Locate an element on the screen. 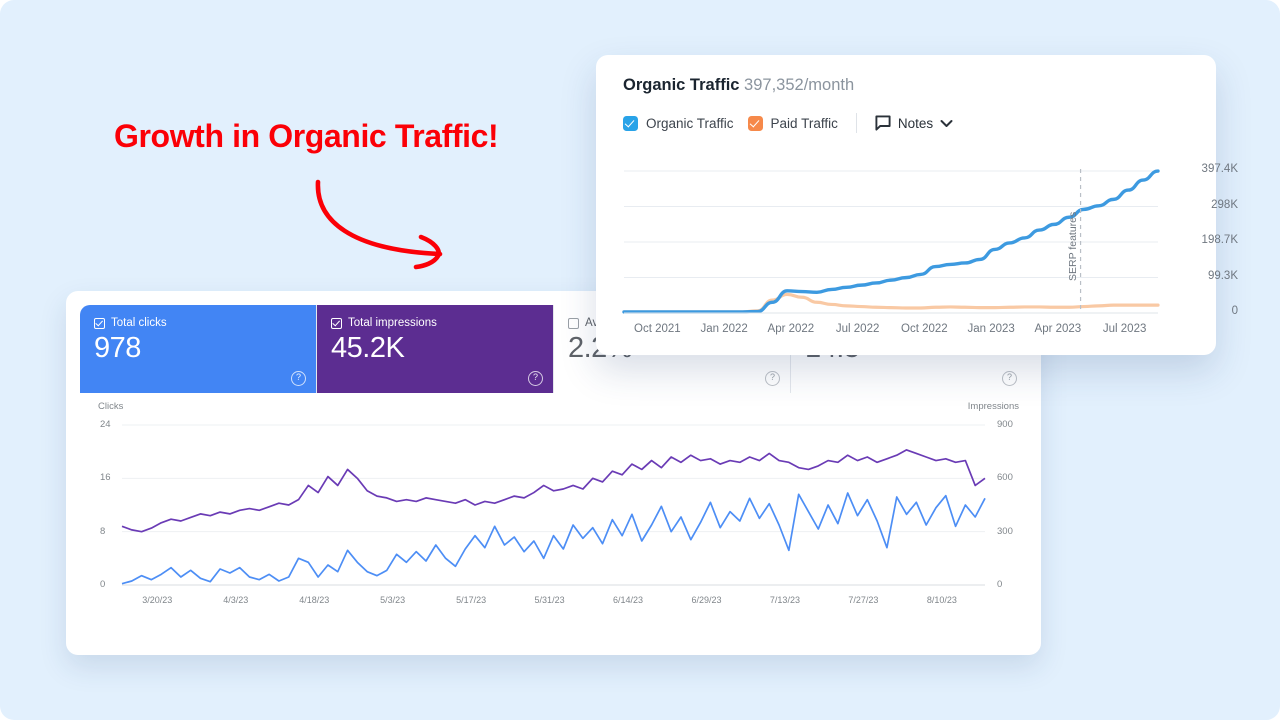 The width and height of the screenshot is (1280, 720). y-axis-tick: 99.3K is located at coordinates (1222, 275).